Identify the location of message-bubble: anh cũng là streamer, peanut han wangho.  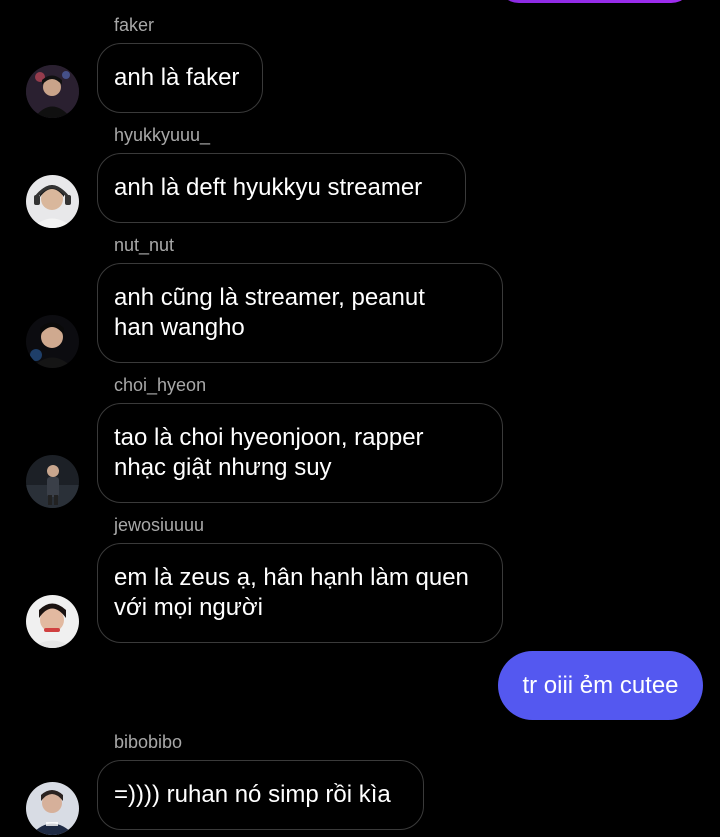
(300, 313).